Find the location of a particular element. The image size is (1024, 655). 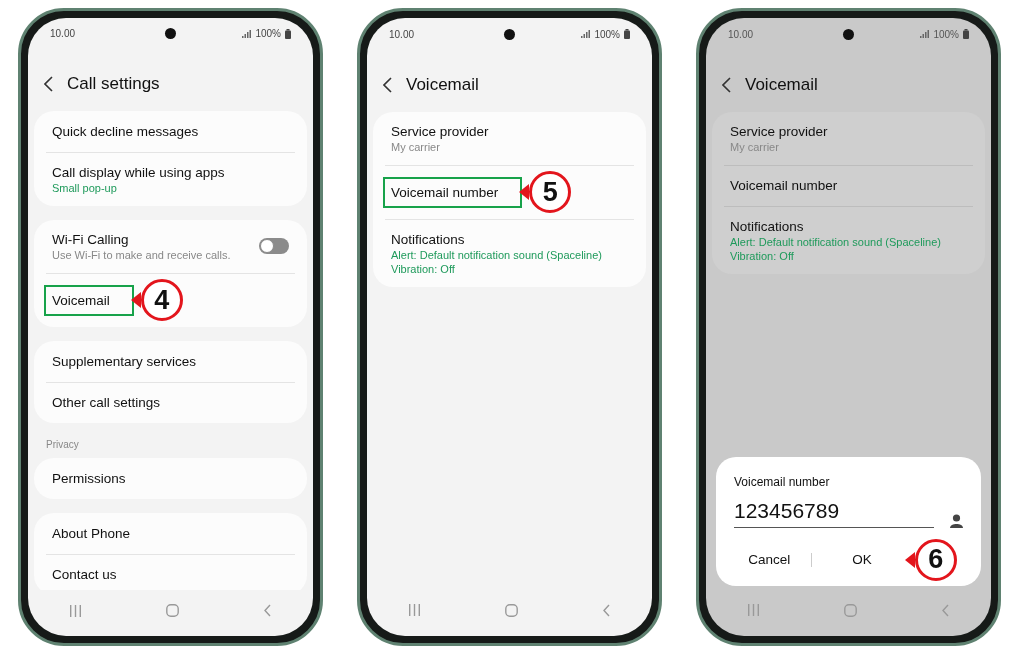

section-header: Privacy is located at coordinates (62, 444).